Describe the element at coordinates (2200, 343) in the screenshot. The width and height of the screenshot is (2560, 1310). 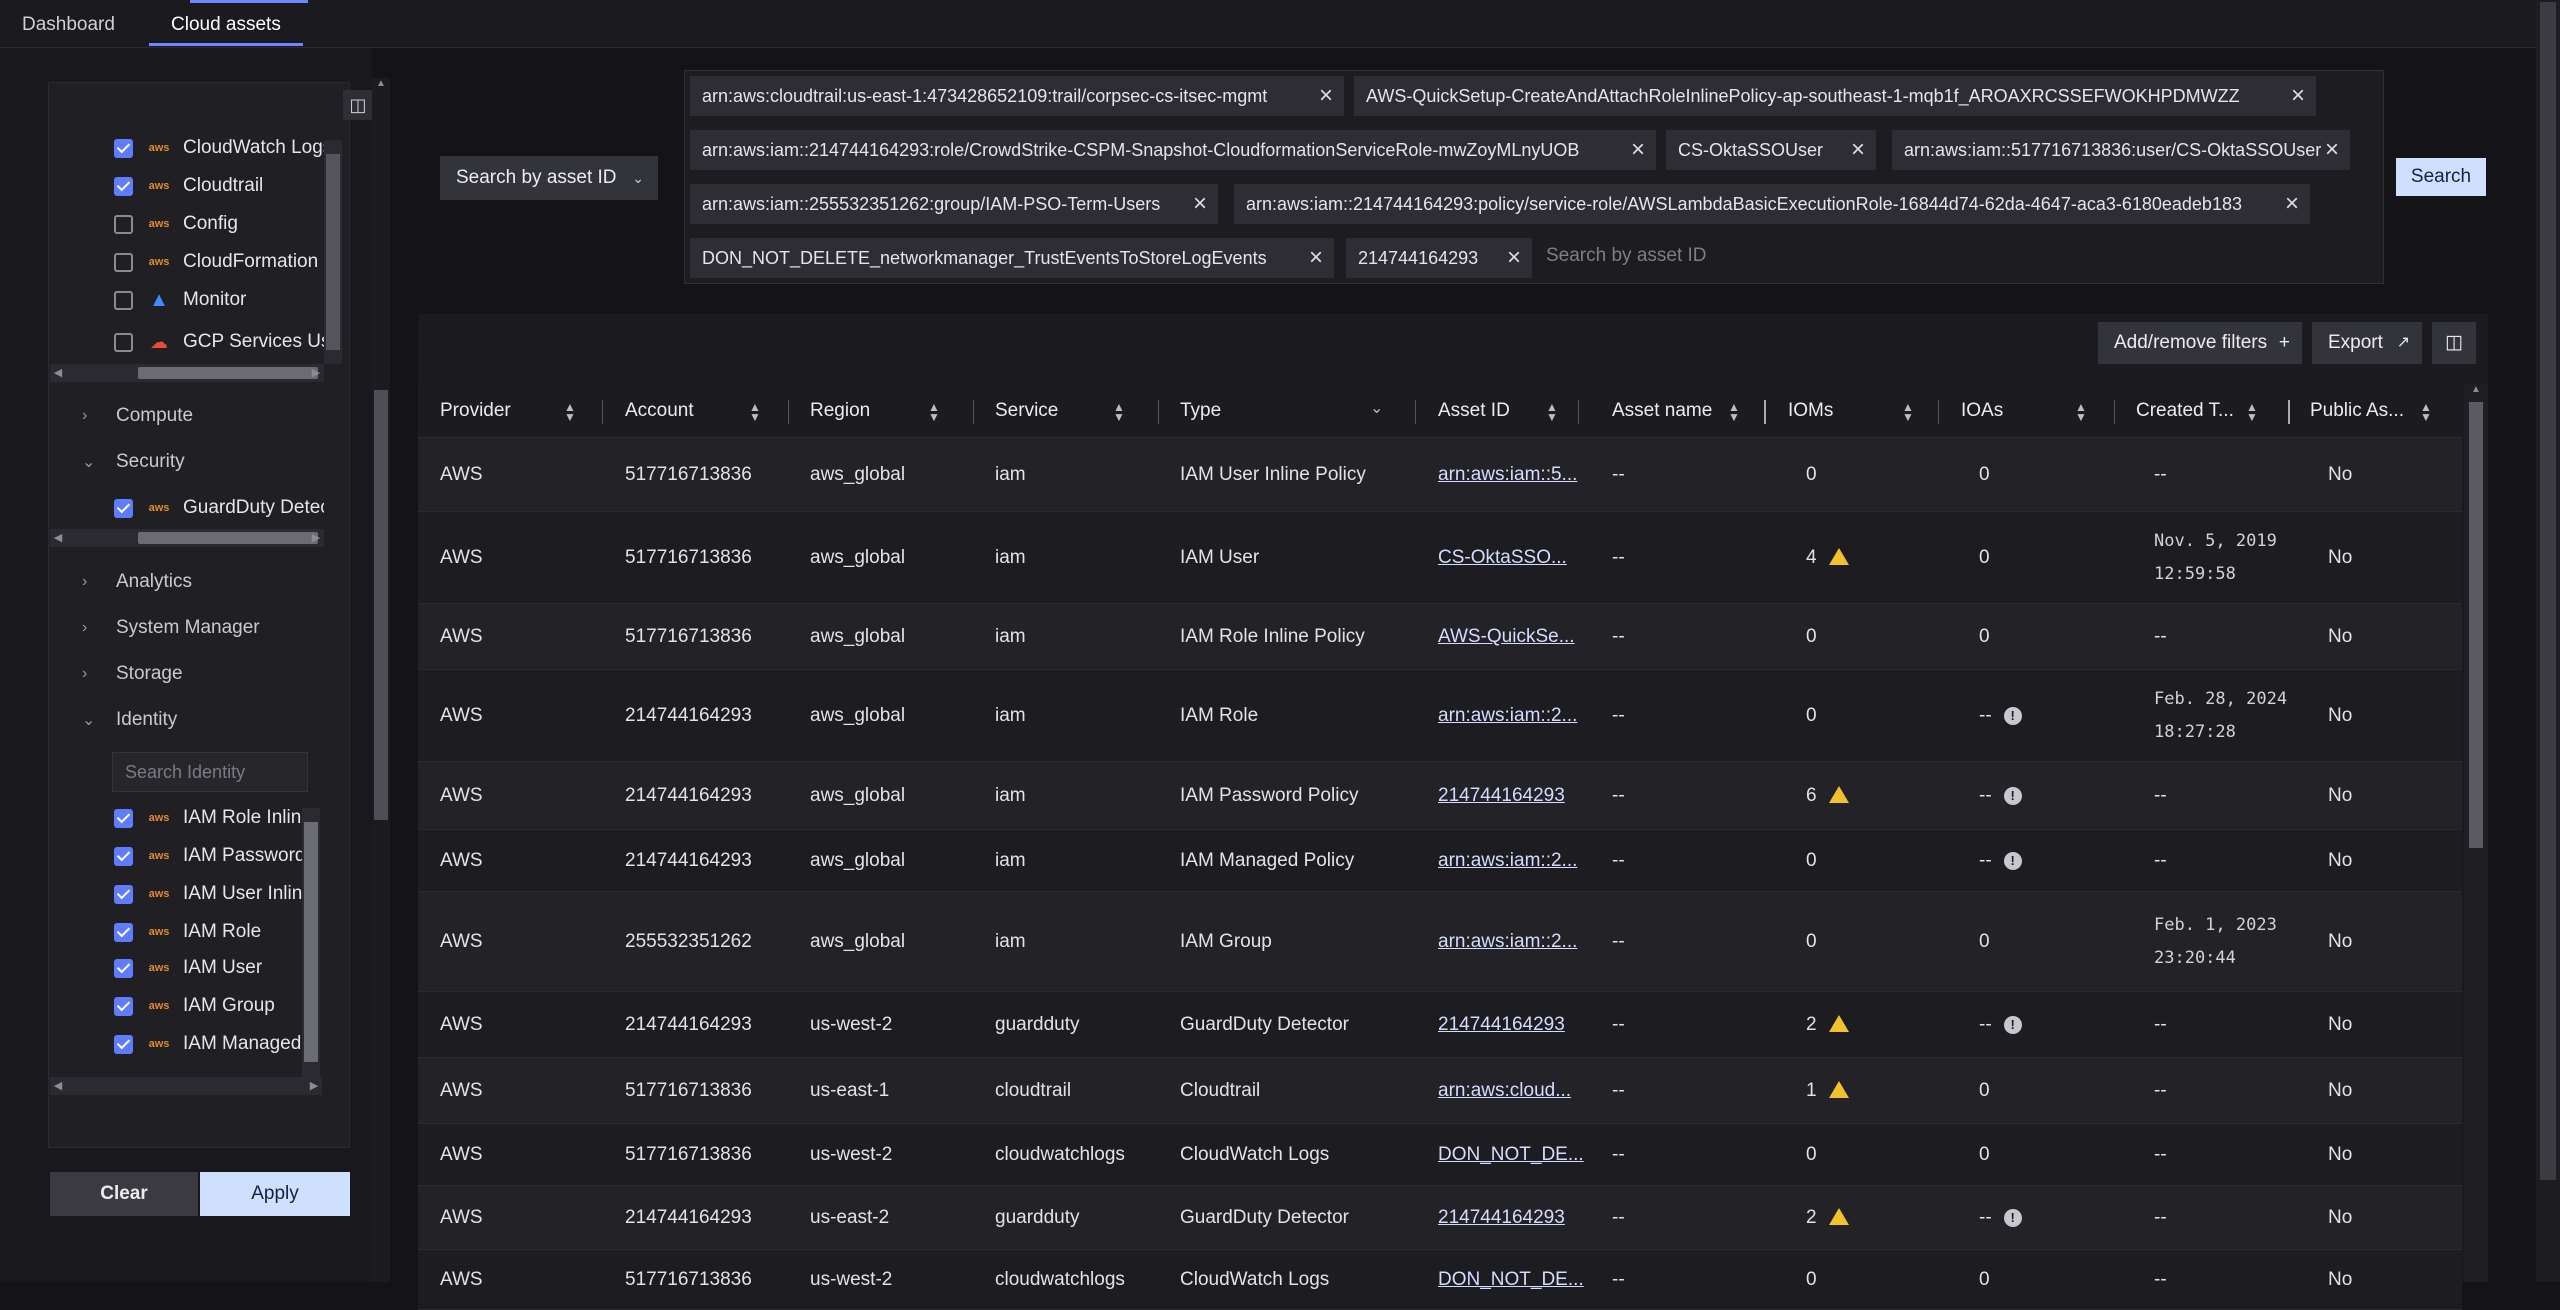
I see `add-remove-filters-button: Add/remove filters +` at that location.